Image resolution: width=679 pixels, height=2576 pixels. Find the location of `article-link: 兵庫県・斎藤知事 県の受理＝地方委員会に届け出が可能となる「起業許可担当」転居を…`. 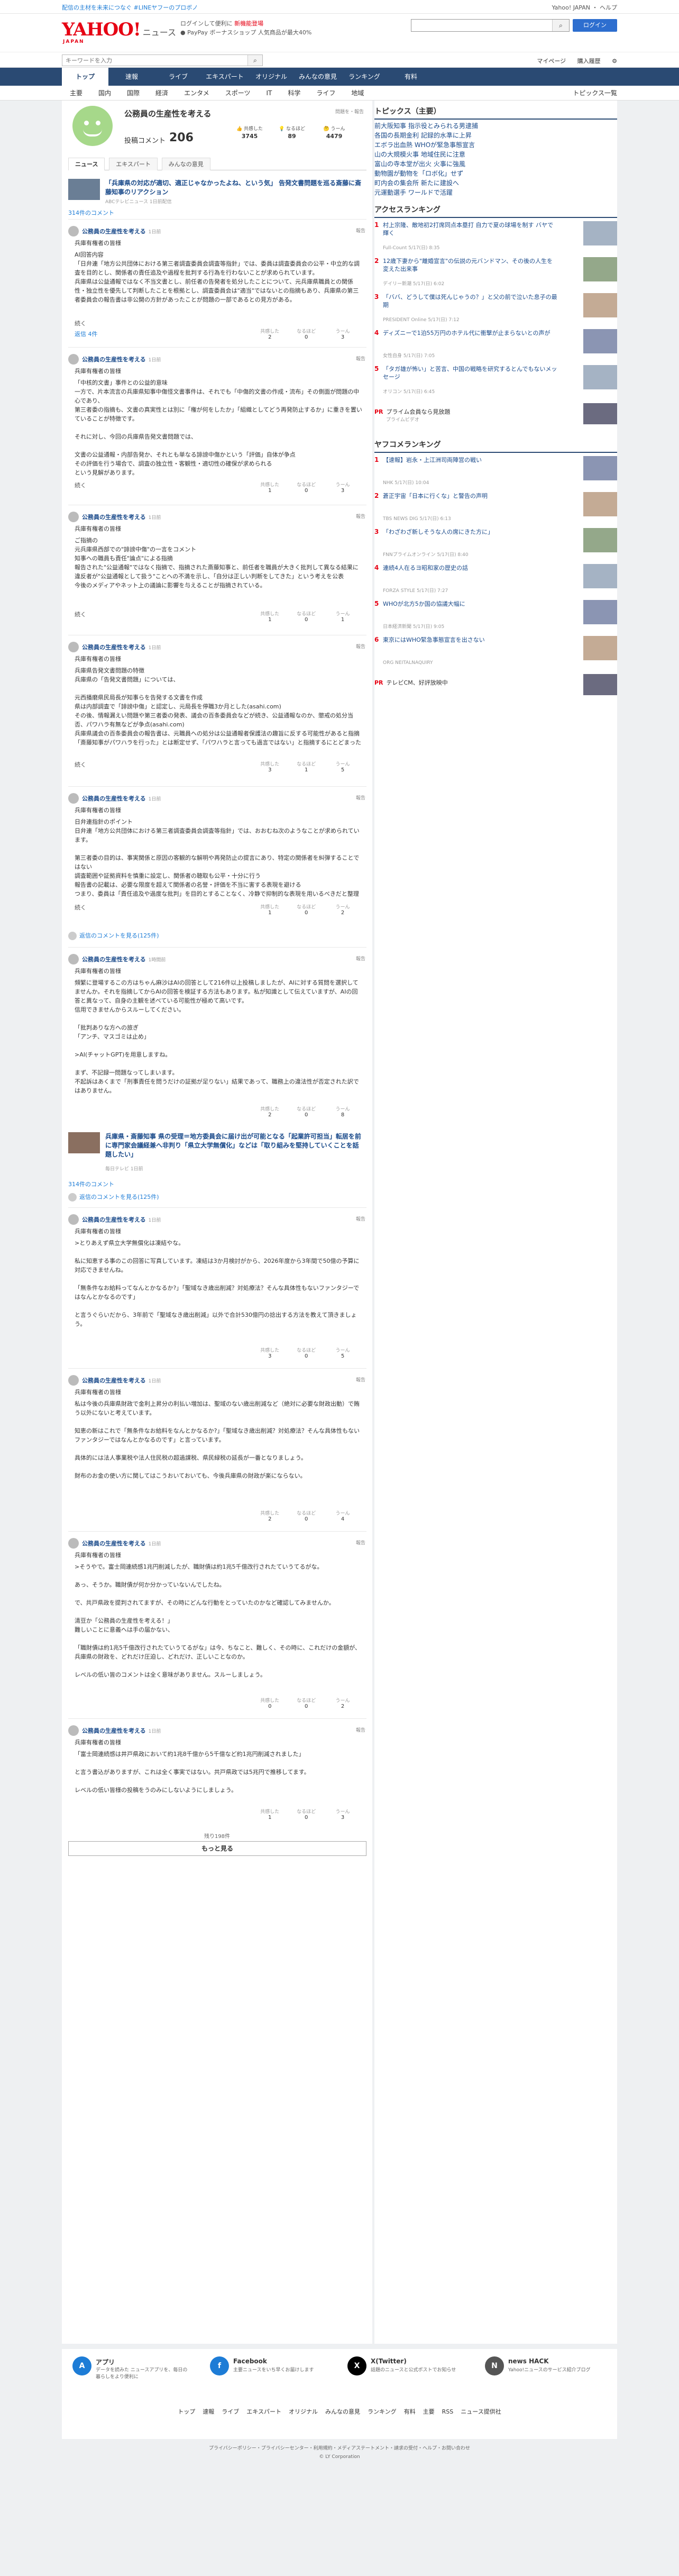

article-link: 兵庫県・斎藤知事 県の受理＝地方委員会に届け出が可能となる「起業許可担当」転居を… is located at coordinates (217, 1153).